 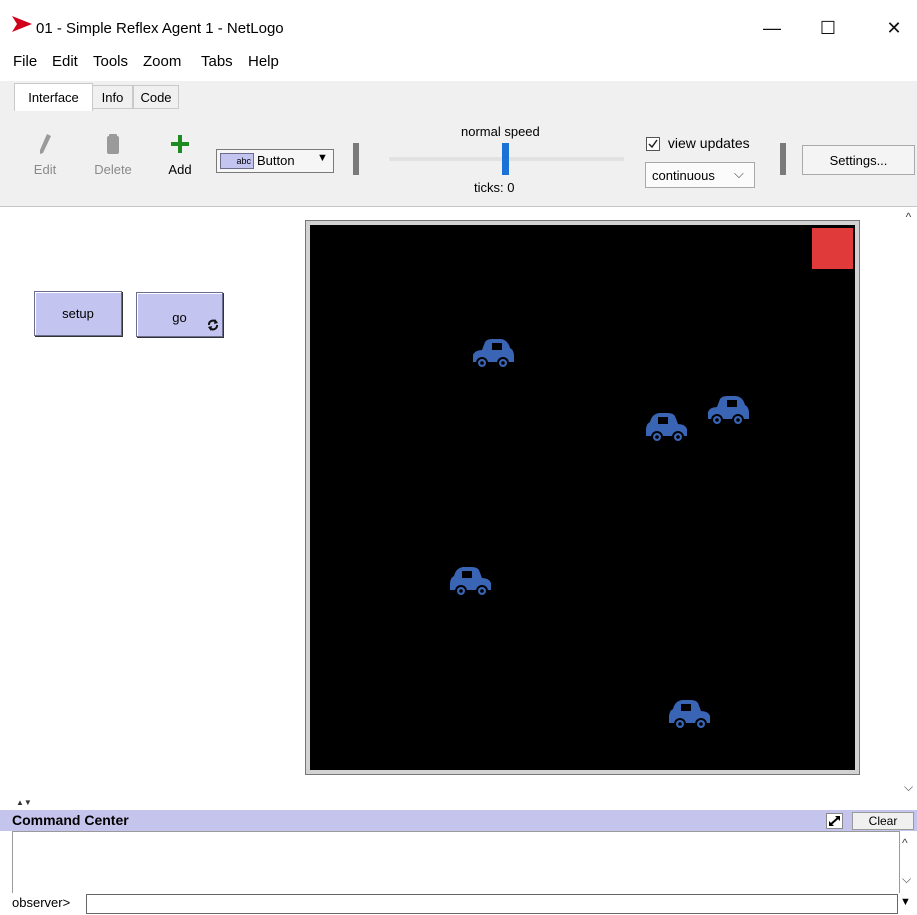 I want to click on close-icon: ✕, so click(x=894, y=27).